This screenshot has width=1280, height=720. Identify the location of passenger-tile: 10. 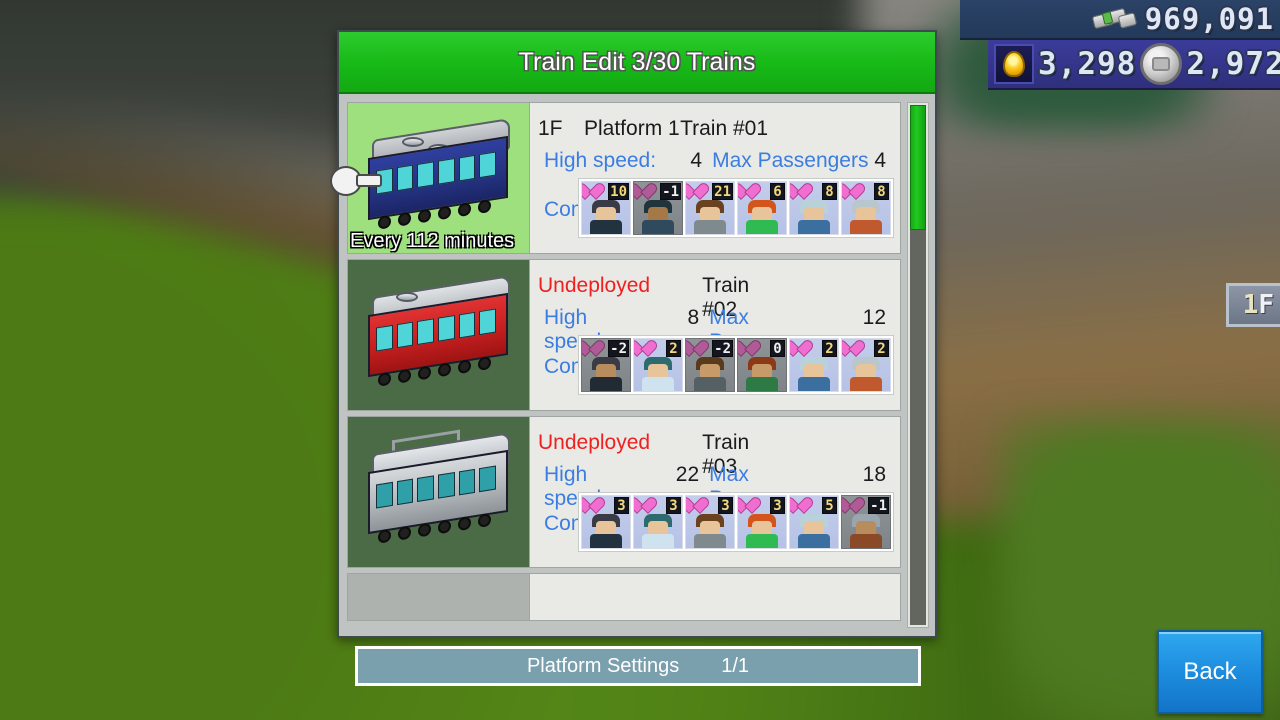
(606, 208).